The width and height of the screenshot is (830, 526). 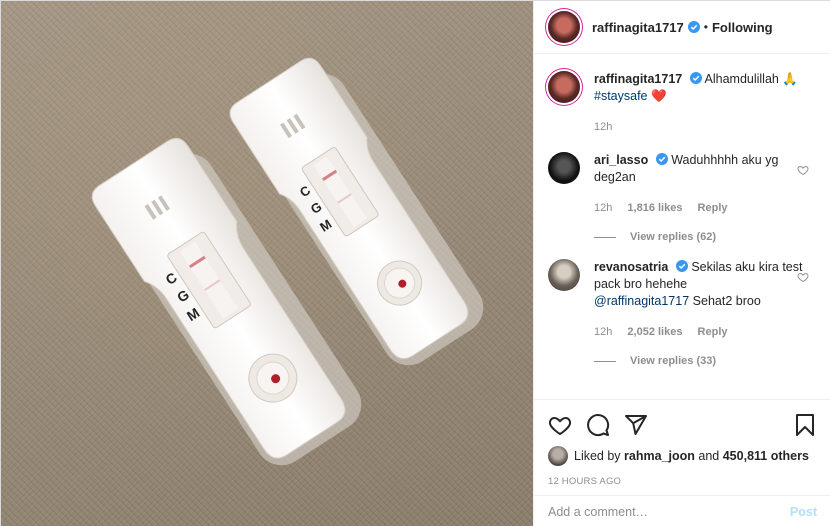 What do you see at coordinates (669, 511) in the screenshot?
I see `add-comment-input` at bounding box center [669, 511].